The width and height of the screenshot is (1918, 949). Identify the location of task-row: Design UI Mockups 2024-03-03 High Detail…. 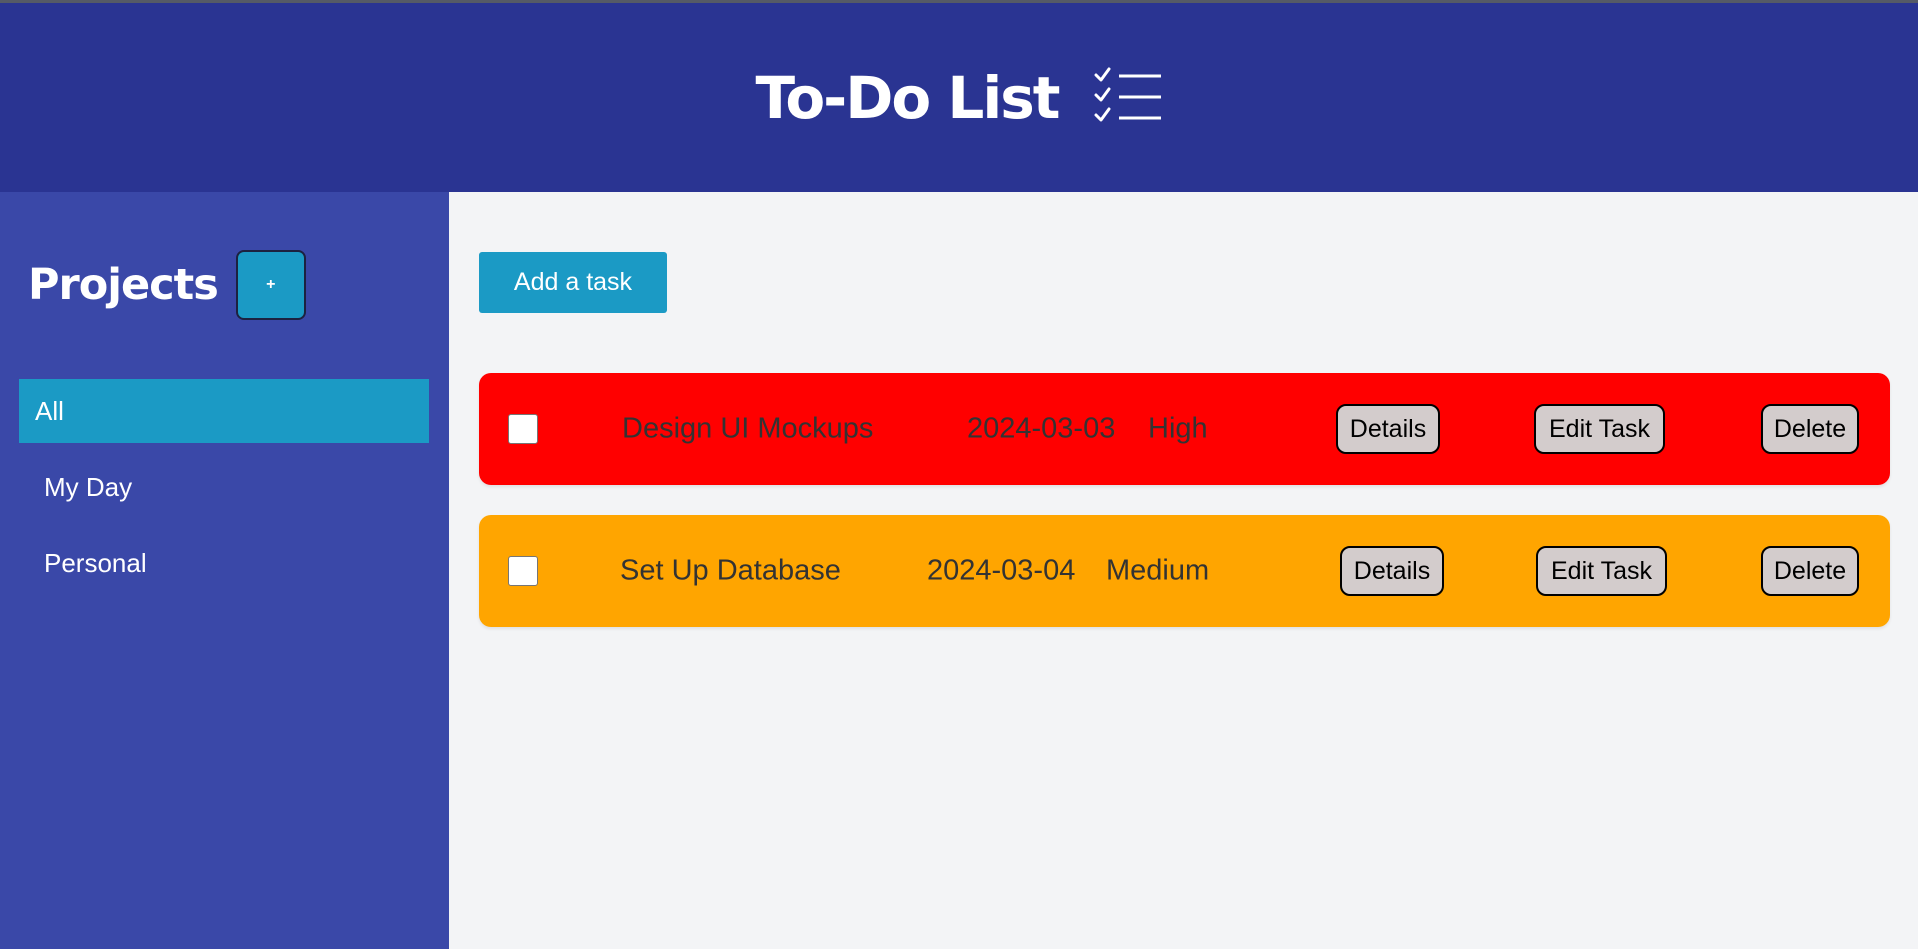
(1184, 429).